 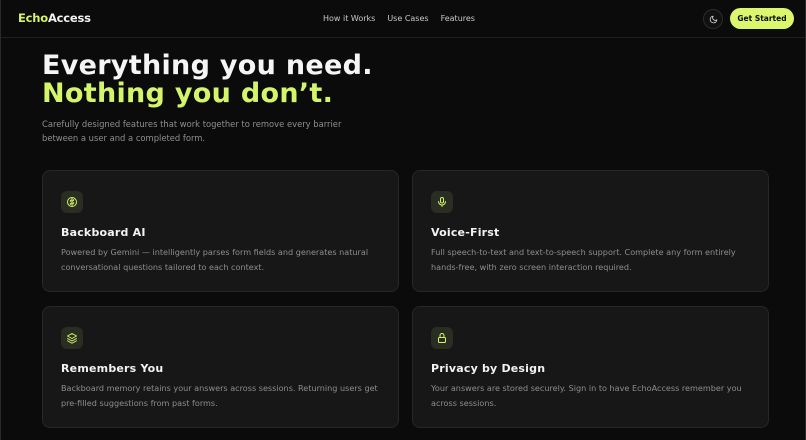 I want to click on logo-access: Access, so click(x=69, y=18).